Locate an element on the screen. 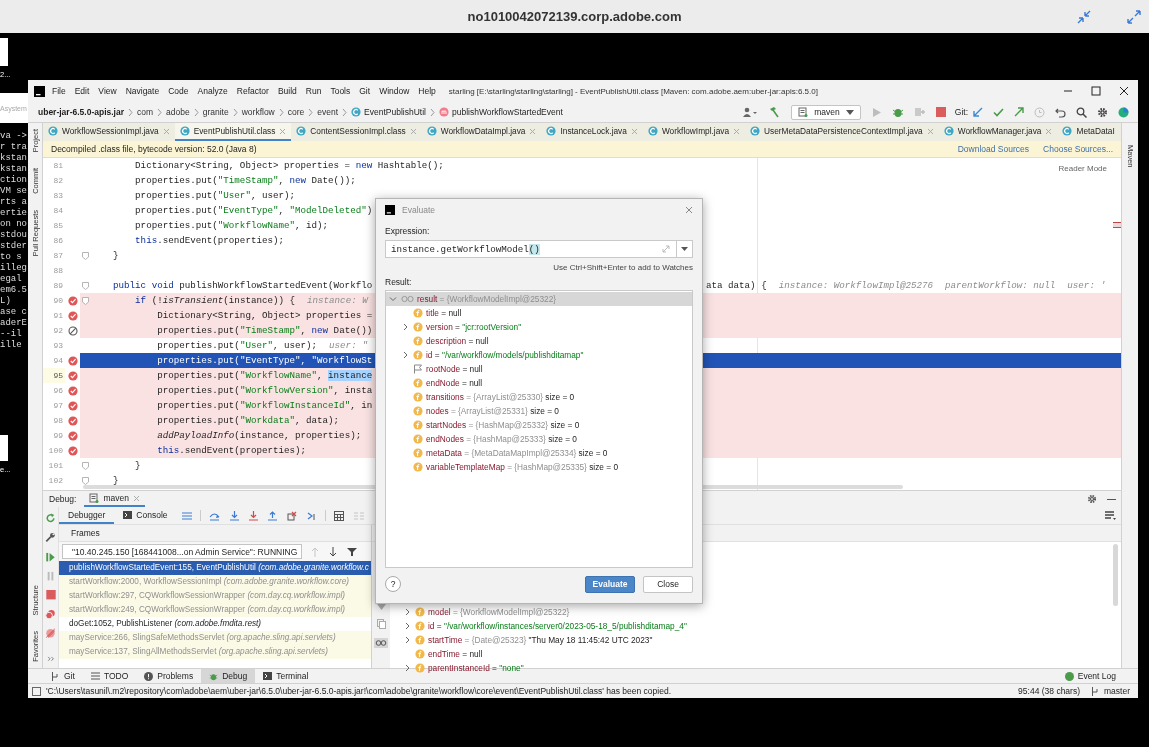 The width and height of the screenshot is (1149, 747). help-button: ? is located at coordinates (393, 584).